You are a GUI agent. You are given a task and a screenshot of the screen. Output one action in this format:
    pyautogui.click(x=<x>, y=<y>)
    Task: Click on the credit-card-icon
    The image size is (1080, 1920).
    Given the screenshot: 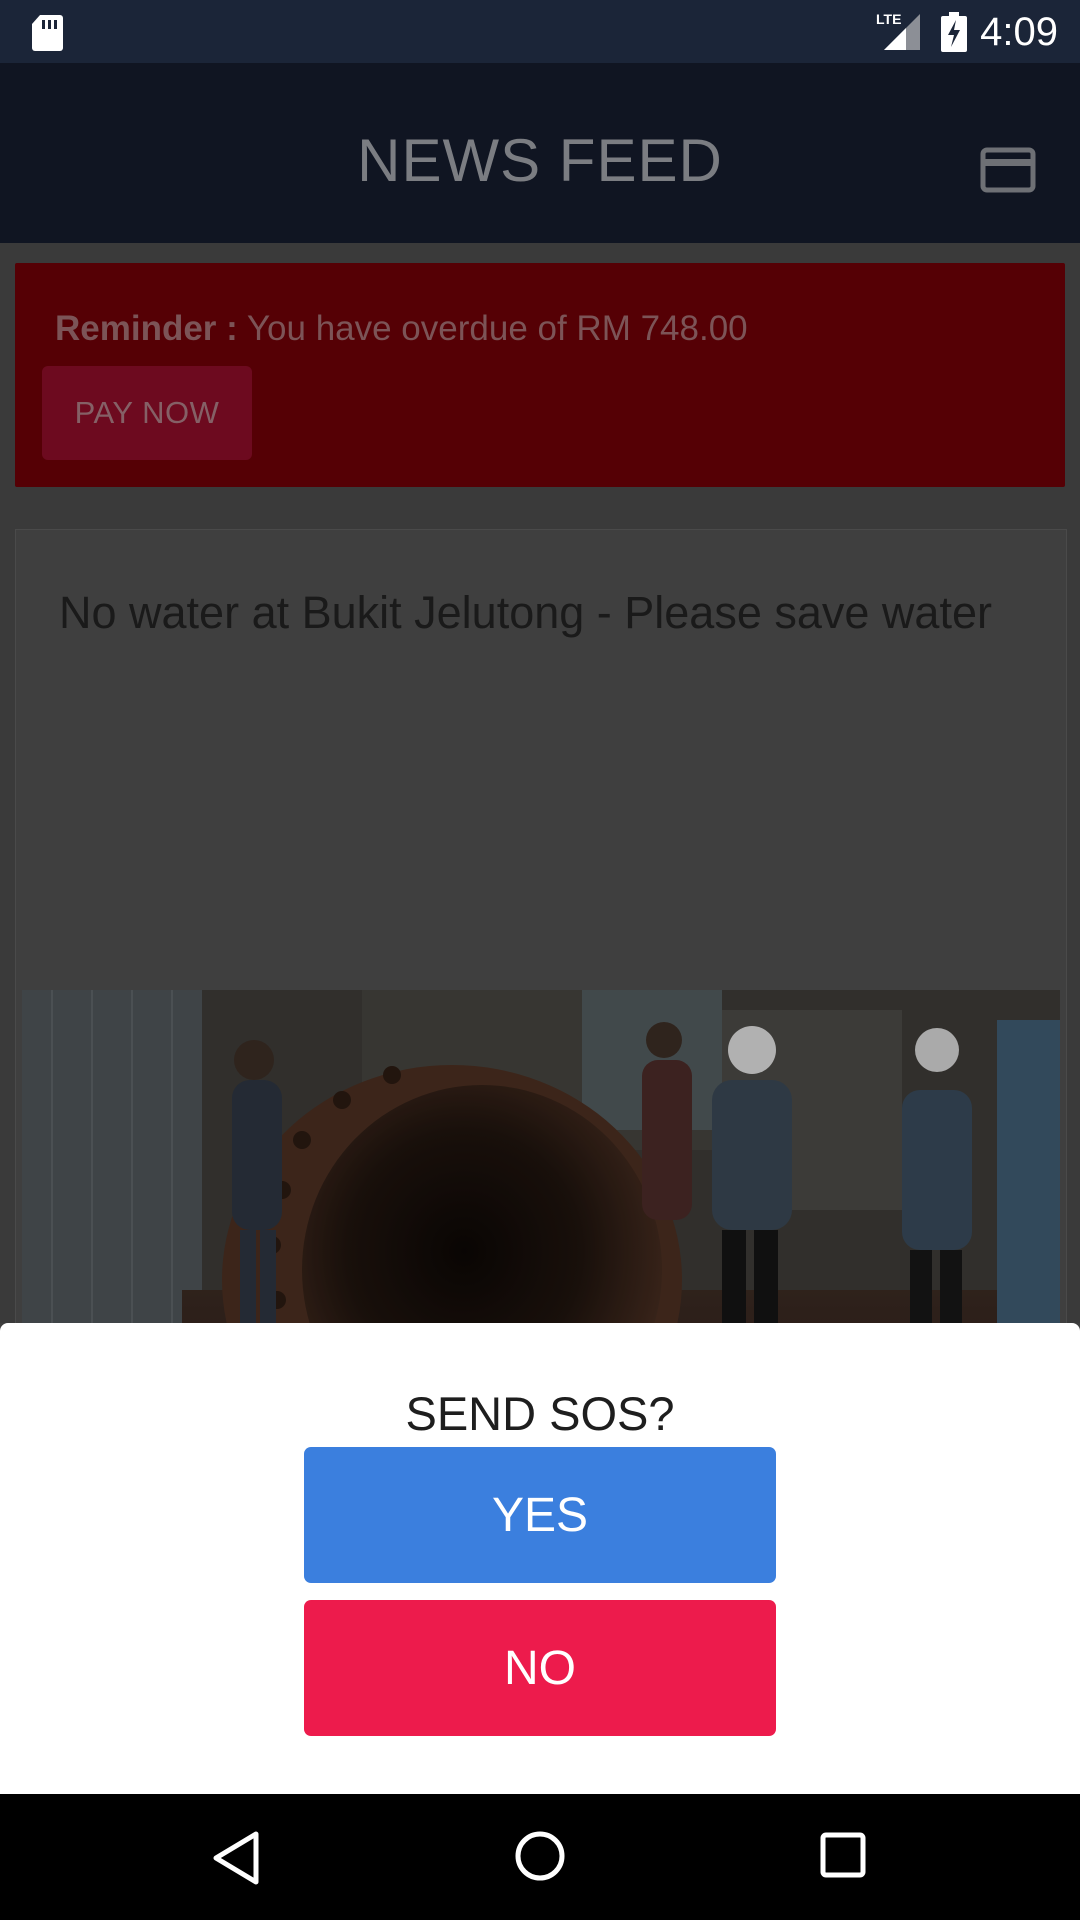 What is the action you would take?
    pyautogui.click(x=1008, y=170)
    